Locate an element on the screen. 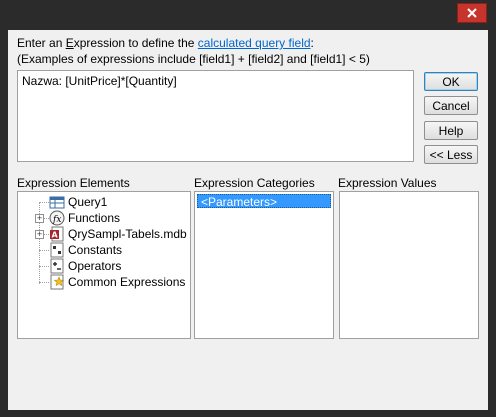 The width and height of the screenshot is (496, 417). tree-item-label: QrySampl-Tabels.mdb is located at coordinates (127, 234).